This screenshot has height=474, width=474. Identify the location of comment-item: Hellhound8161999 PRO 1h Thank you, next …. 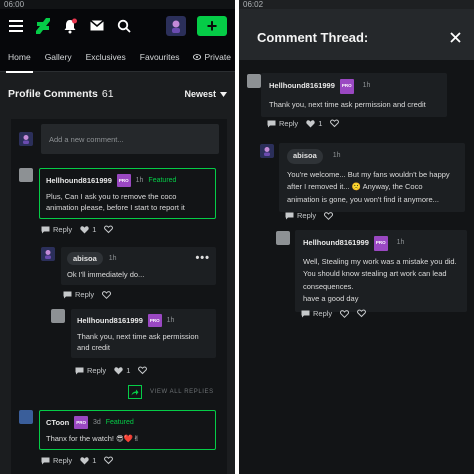
(135, 333).